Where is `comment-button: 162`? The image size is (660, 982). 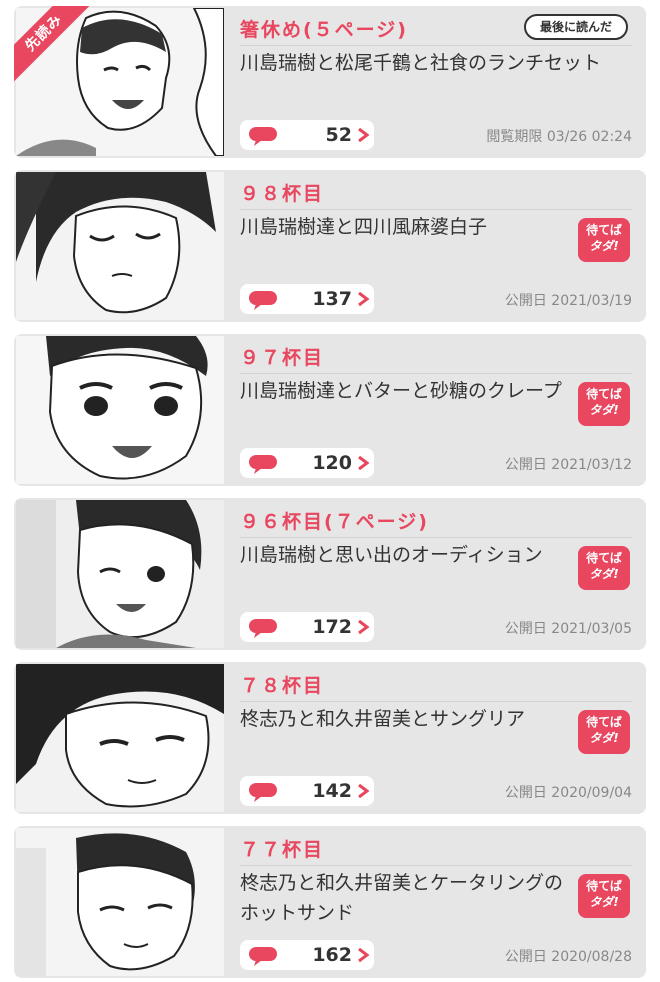 comment-button: 162 is located at coordinates (307, 955).